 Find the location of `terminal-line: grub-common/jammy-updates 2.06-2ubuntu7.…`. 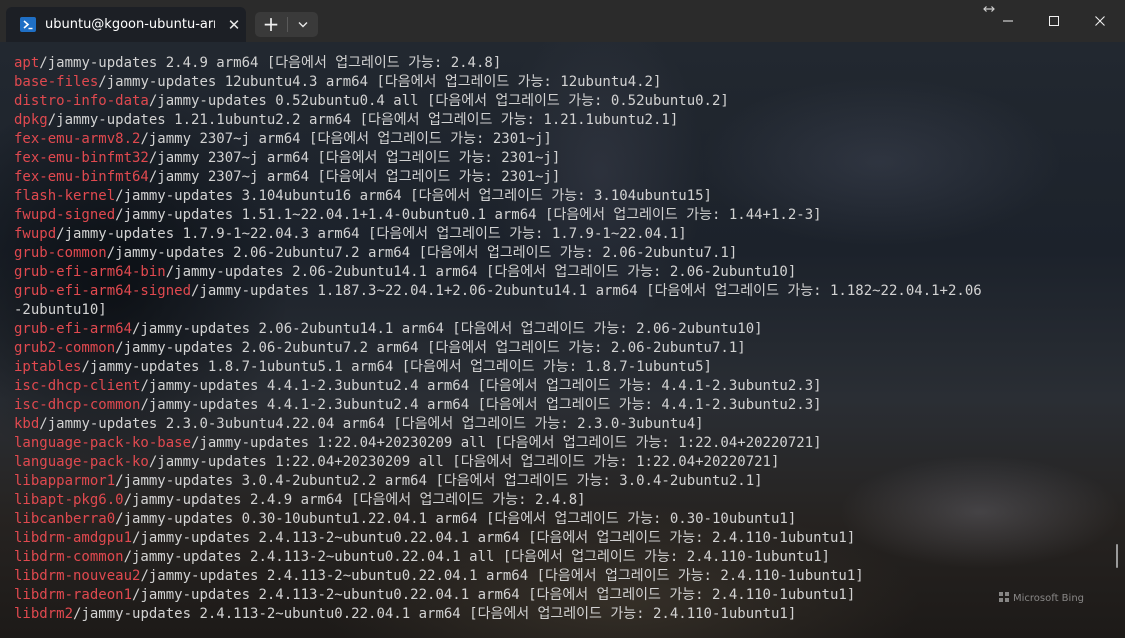

terminal-line: grub-common/jammy-updates 2.06-2ubuntu7.… is located at coordinates (564, 253).